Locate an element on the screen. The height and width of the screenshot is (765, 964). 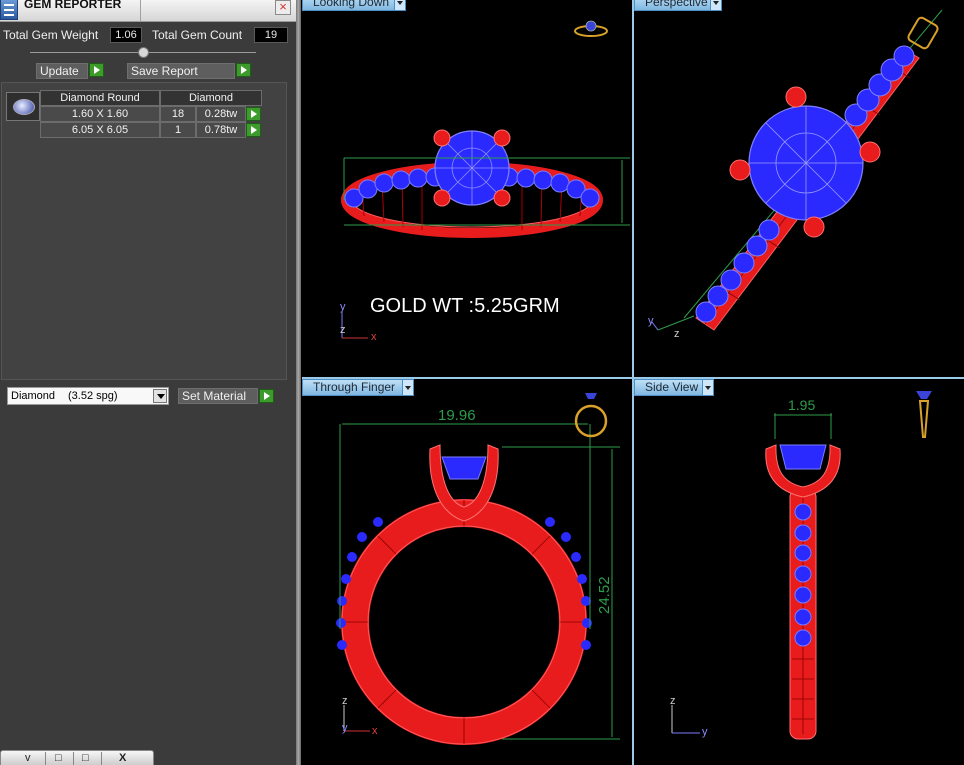
tab-side-view: Side View is located at coordinates (674, 387).